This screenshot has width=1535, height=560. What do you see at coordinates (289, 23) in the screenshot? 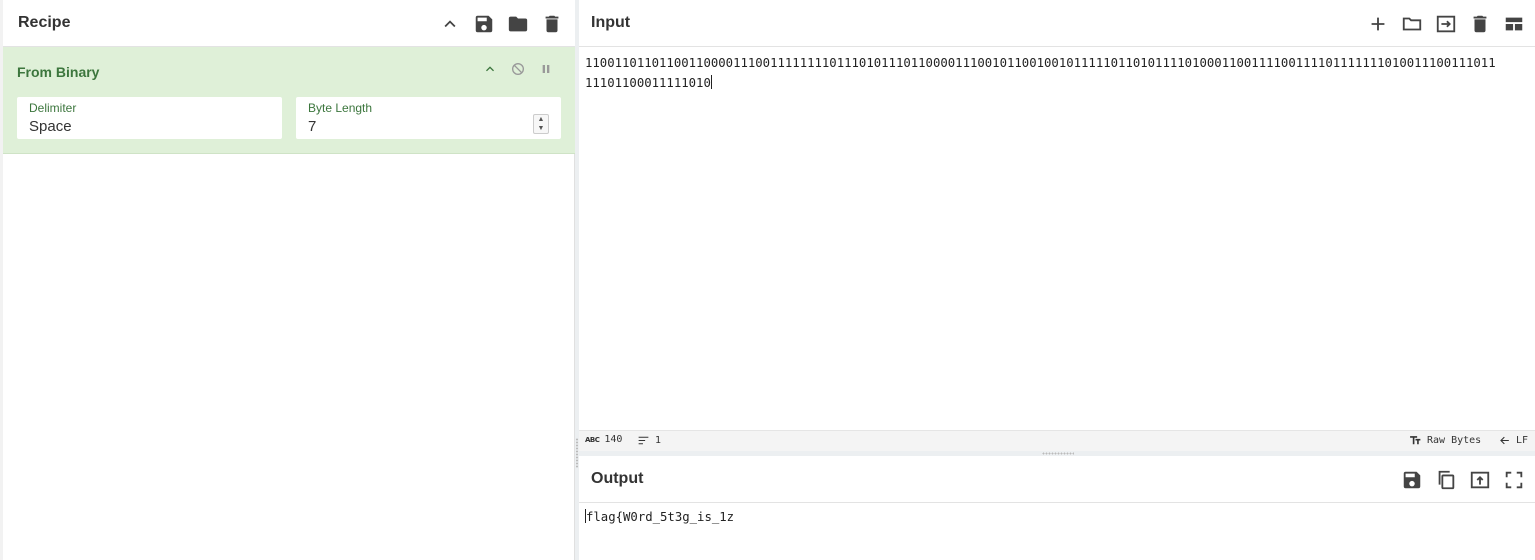
I see `recipe-header: Recipe` at bounding box center [289, 23].